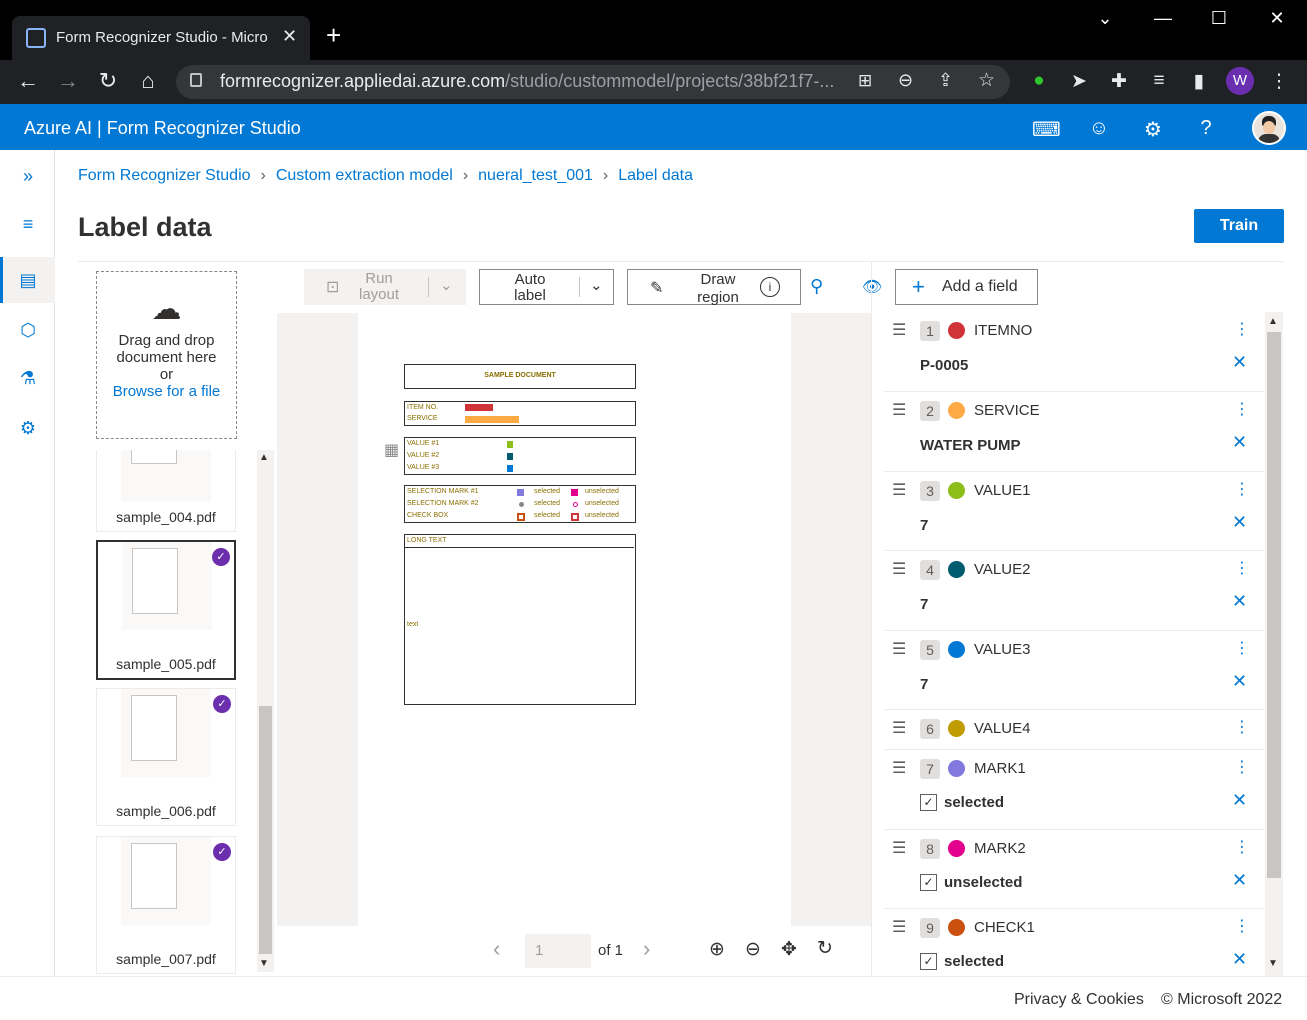  What do you see at coordinates (1074, 511) in the screenshot?
I see `field-item: ☰ 3 VALUE1 ⋮ 7 ✕` at bounding box center [1074, 511].